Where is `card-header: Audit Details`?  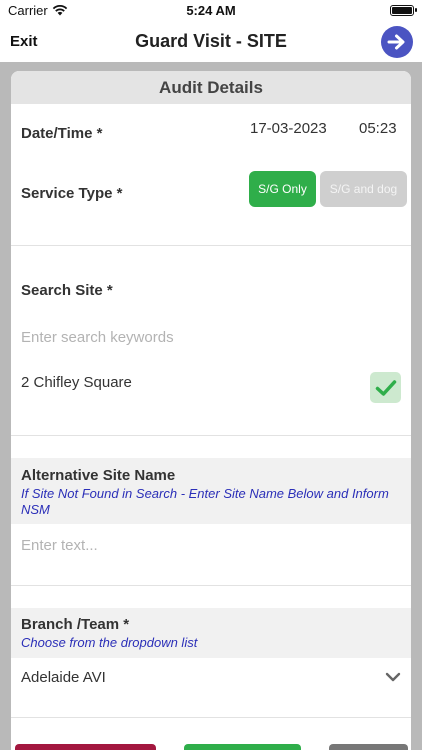 card-header: Audit Details is located at coordinates (211, 87).